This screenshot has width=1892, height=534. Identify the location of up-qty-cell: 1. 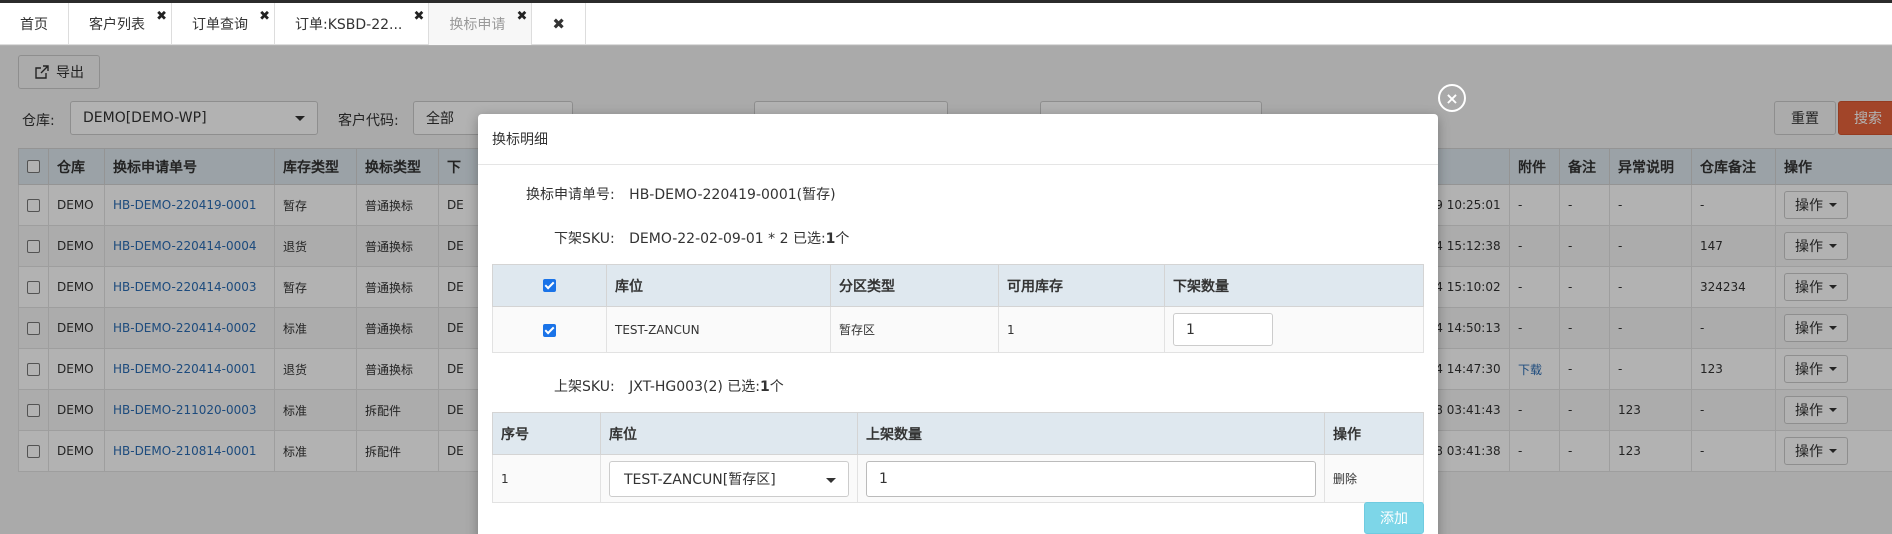
(1091, 478).